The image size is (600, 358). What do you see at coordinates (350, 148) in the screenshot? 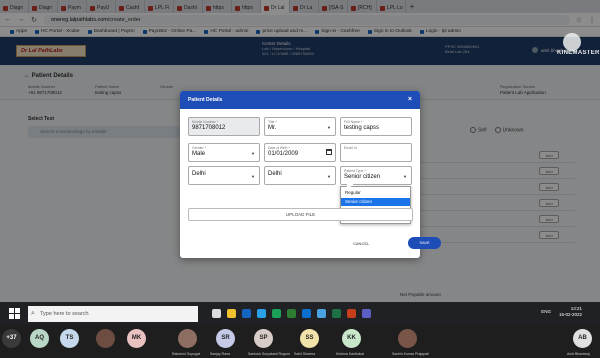
I see `field-label: Email Id` at bounding box center [350, 148].